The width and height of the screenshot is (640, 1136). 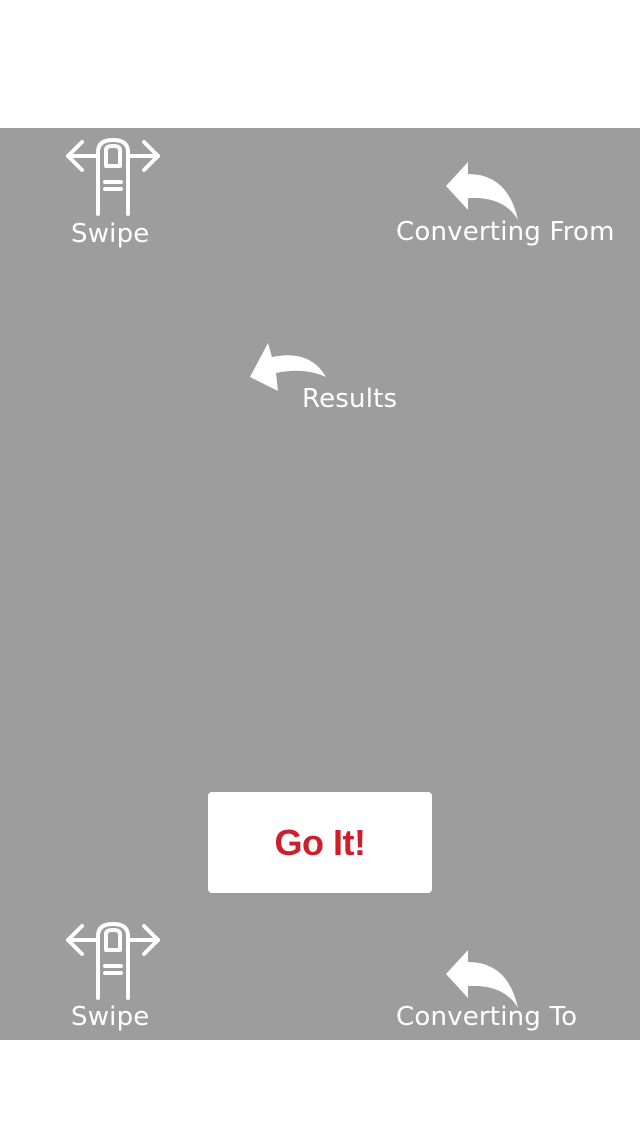 What do you see at coordinates (350, 399) in the screenshot?
I see `results-label: Results` at bounding box center [350, 399].